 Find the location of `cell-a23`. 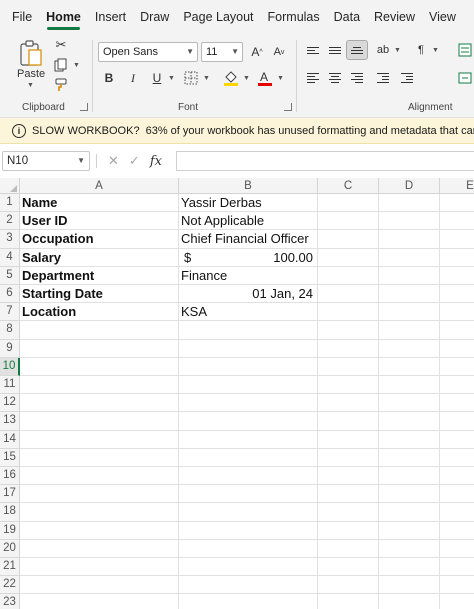

cell-a23 is located at coordinates (99, 601).